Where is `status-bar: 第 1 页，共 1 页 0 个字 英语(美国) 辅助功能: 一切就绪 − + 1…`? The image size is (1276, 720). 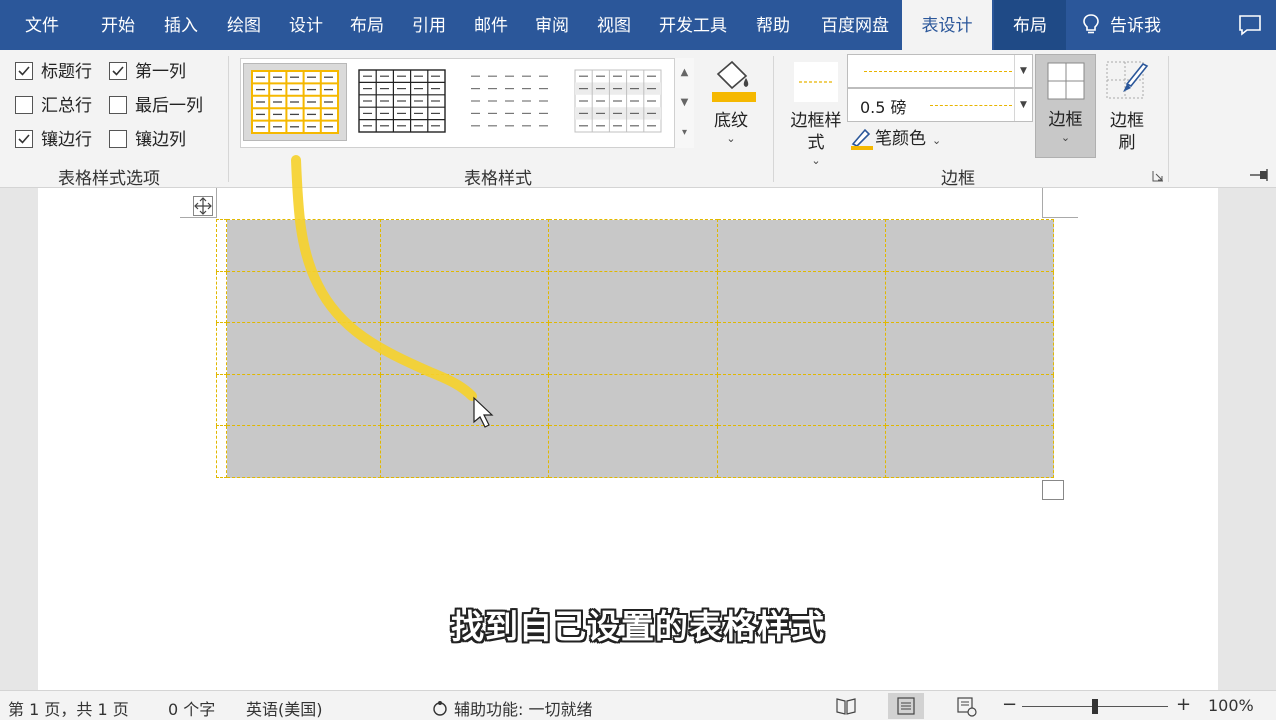 status-bar: 第 1 页，共 1 页 0 个字 英语(美国) 辅助功能: 一切就绪 − + 1… is located at coordinates (638, 705).